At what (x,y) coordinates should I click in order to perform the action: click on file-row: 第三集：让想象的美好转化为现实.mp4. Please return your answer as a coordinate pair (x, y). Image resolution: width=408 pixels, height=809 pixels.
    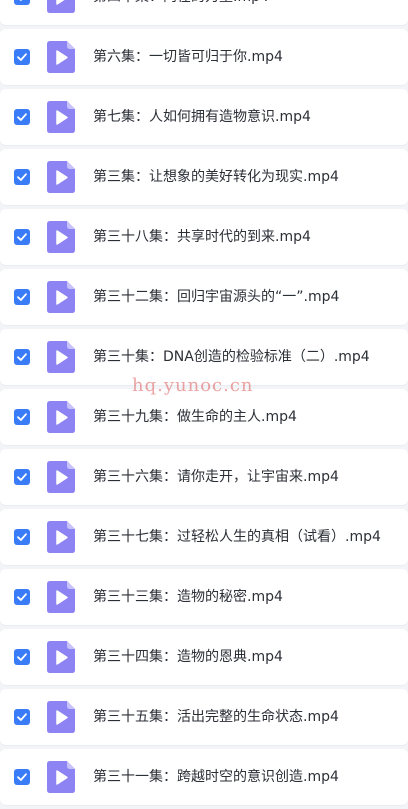
    Looking at the image, I should click on (204, 177).